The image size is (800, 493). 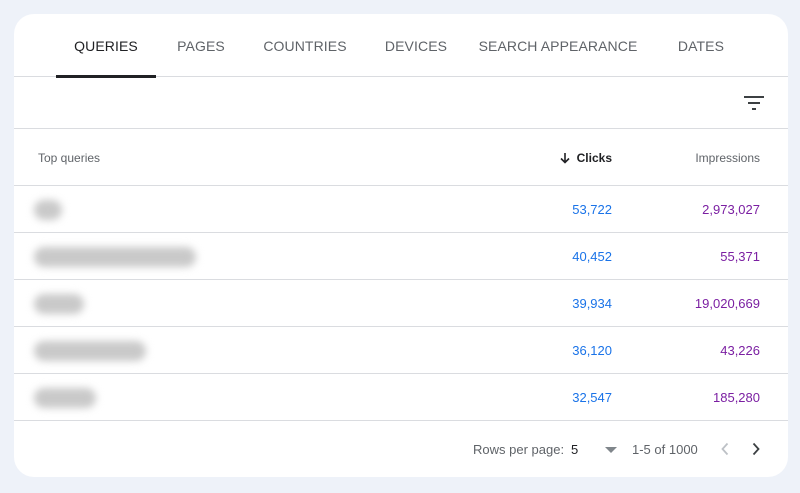 I want to click on impressions-cell: 55,371, so click(x=740, y=256).